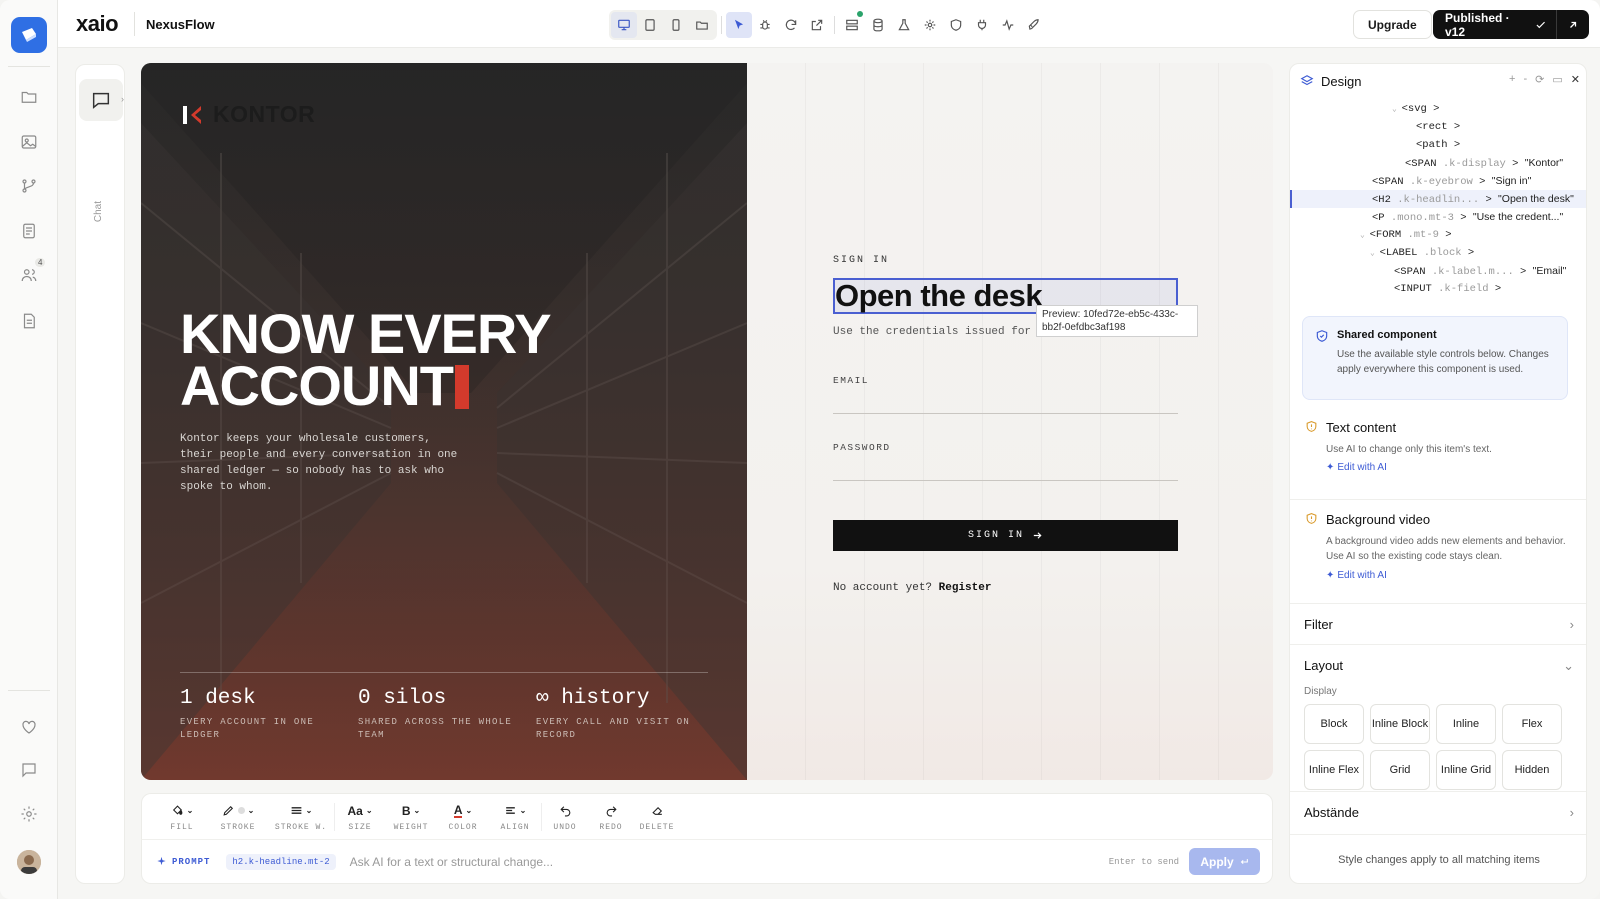 This screenshot has height=899, width=1600. I want to click on tree-node: ⌄ <svg >, so click(1438, 109).